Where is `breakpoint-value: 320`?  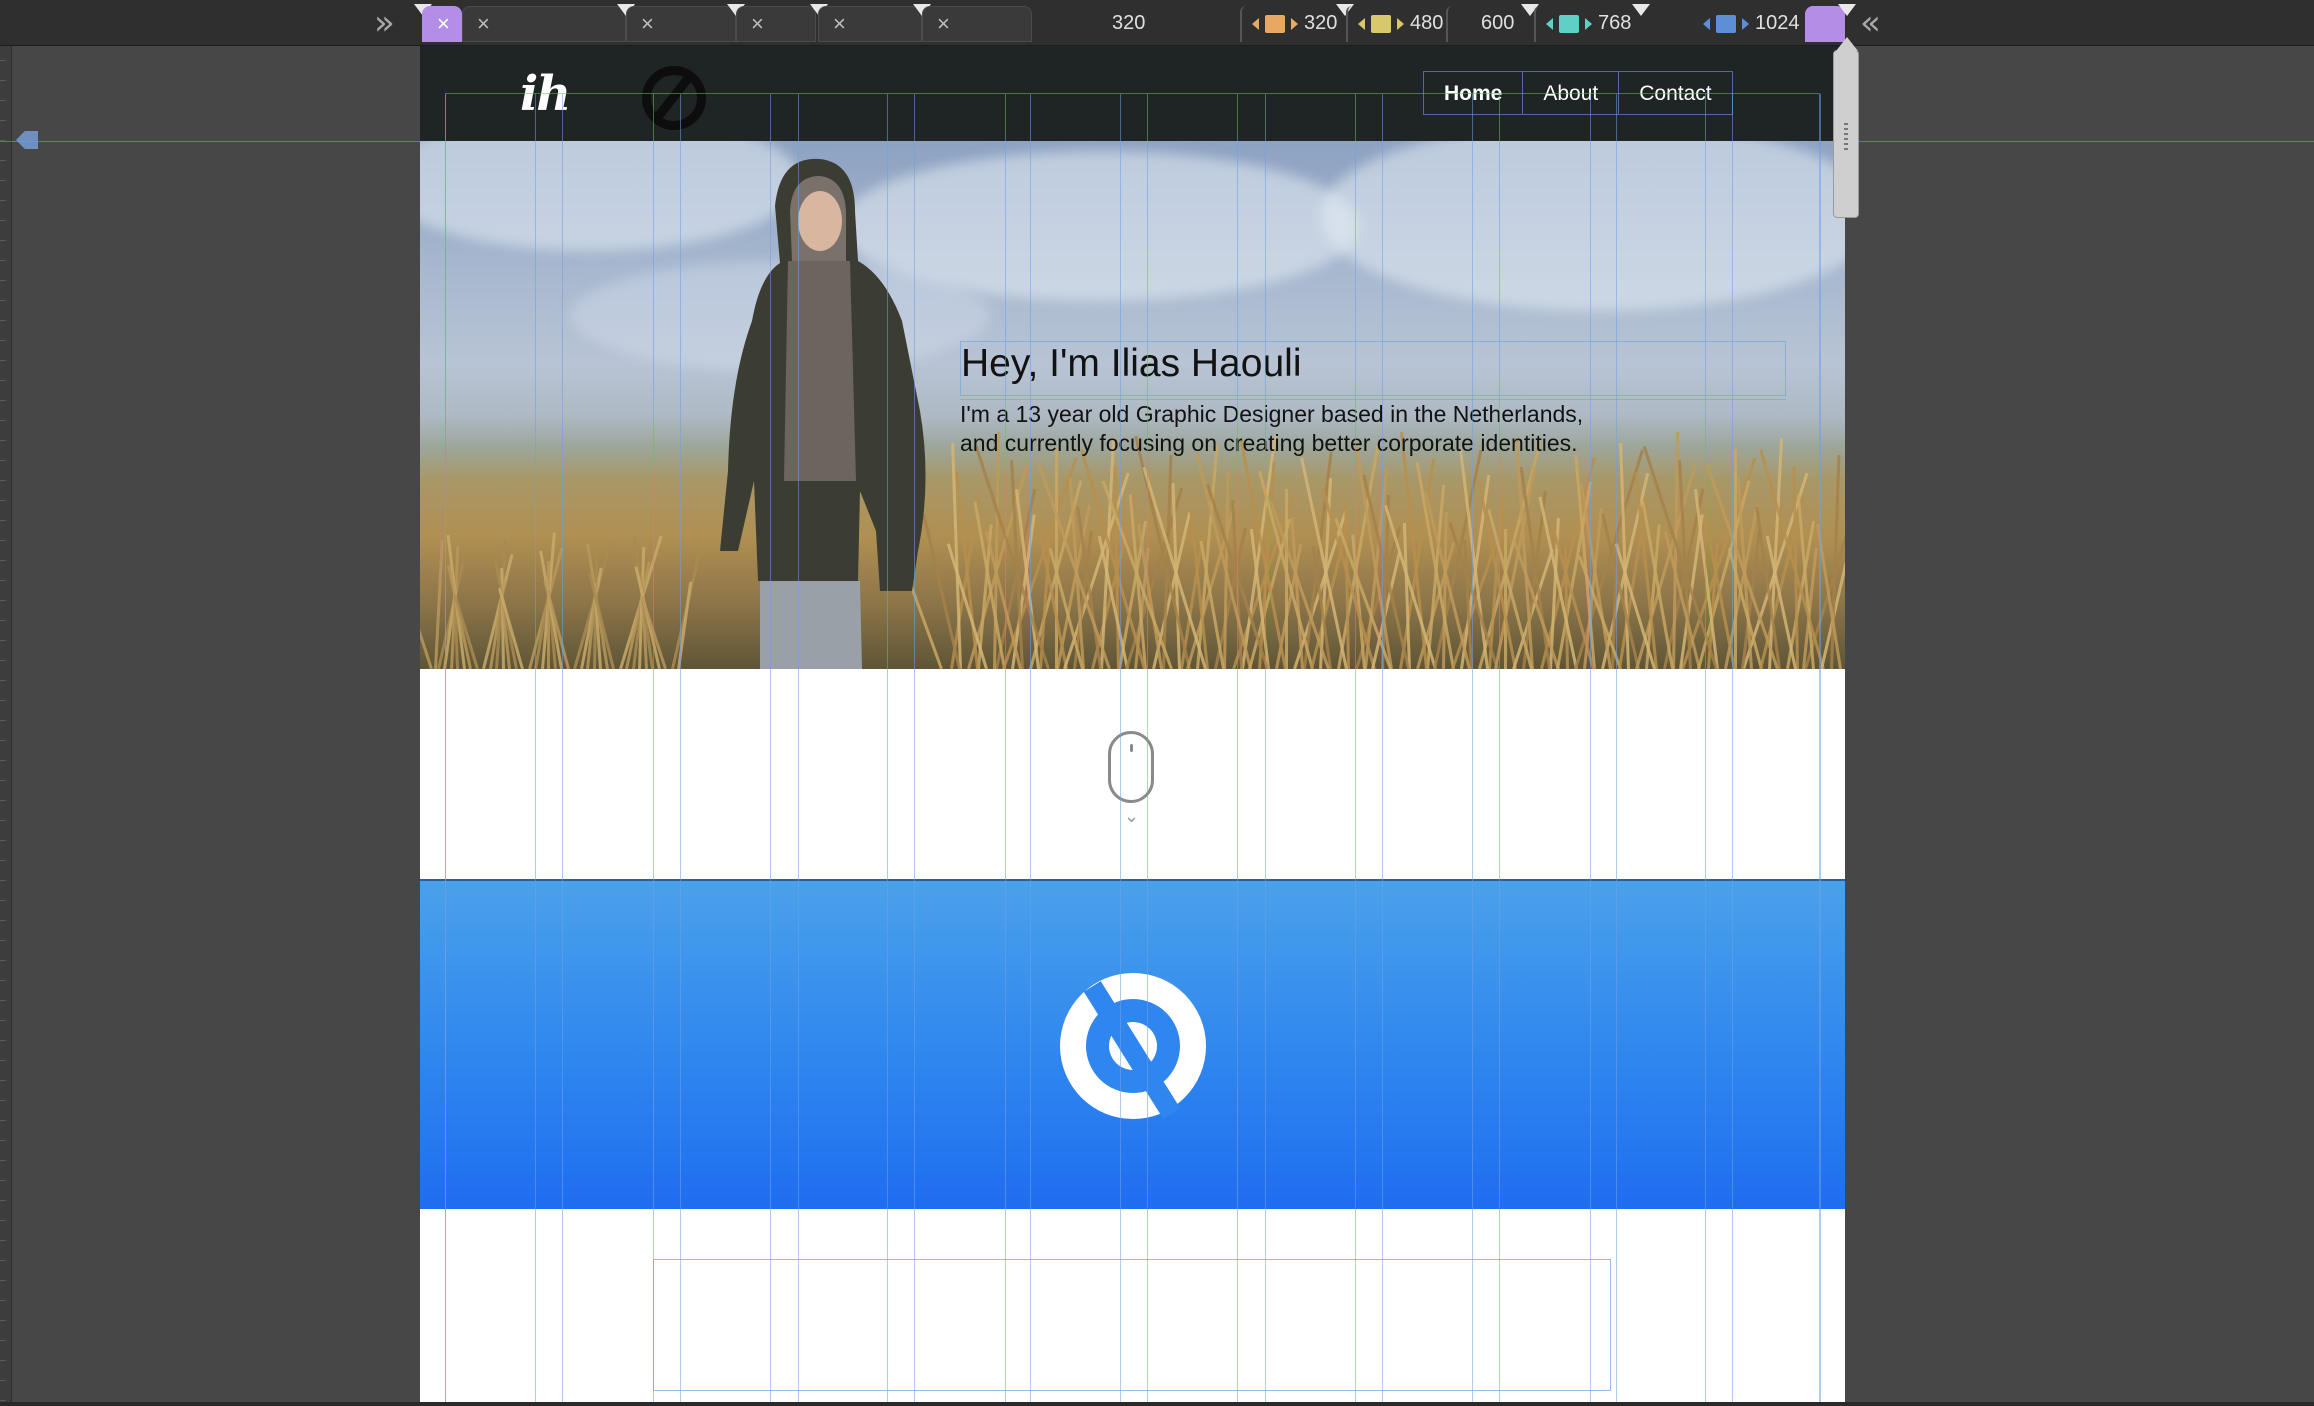
breakpoint-value: 320 is located at coordinates (1129, 23).